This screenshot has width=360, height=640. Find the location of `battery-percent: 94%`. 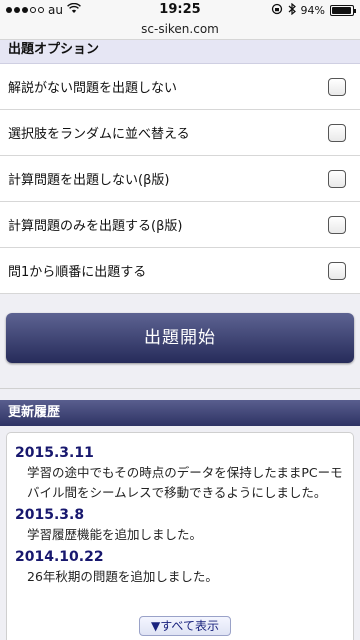

battery-percent: 94% is located at coordinates (312, 10).